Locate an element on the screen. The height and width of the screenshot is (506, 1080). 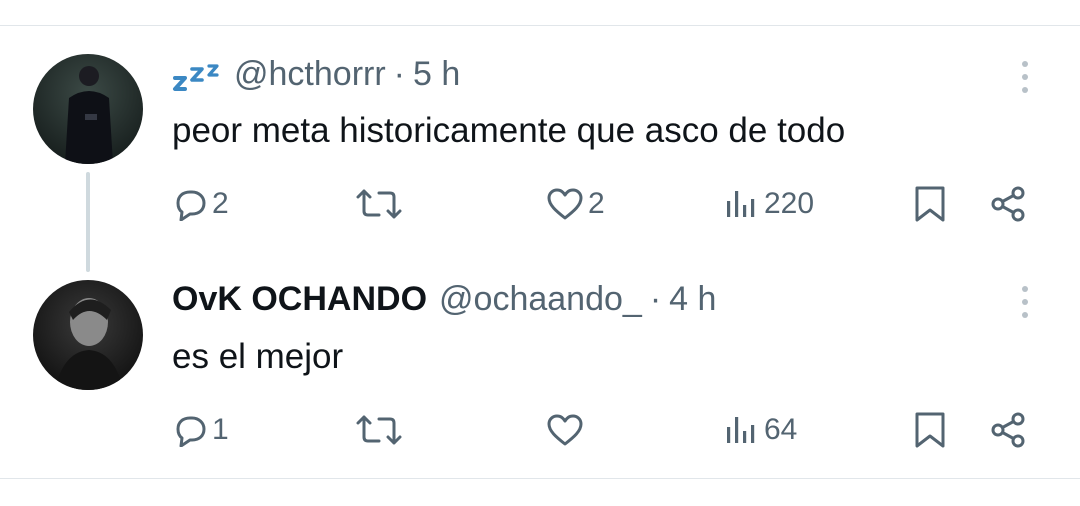
tweet-header: @hcthorrr · 5 h is located at coordinates (316, 74).